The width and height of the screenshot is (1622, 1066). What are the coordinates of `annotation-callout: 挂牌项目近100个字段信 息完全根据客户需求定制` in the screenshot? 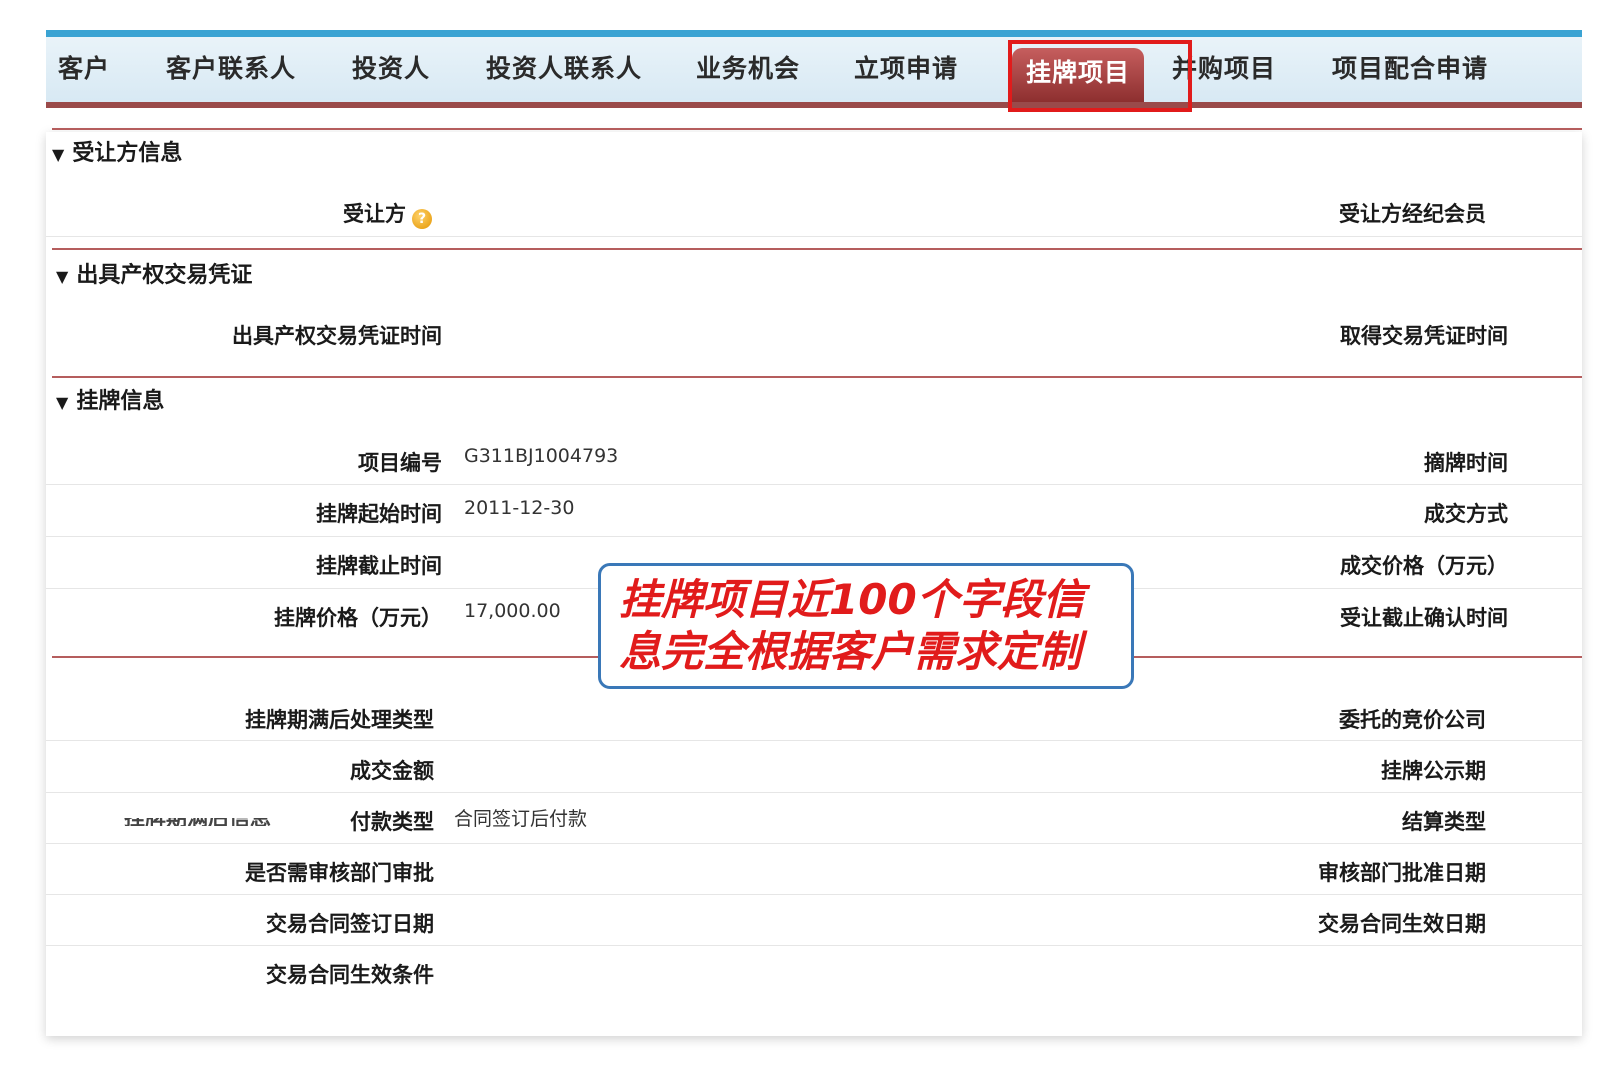 It's located at (866, 626).